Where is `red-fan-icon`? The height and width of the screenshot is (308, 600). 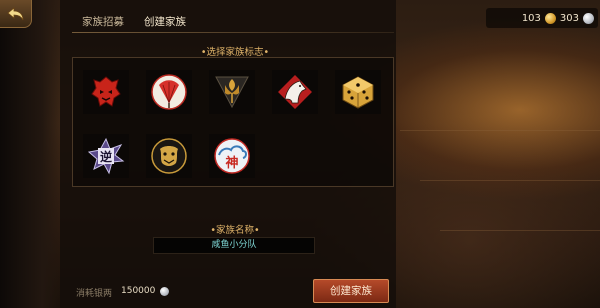 red-fan-icon is located at coordinates (169, 92).